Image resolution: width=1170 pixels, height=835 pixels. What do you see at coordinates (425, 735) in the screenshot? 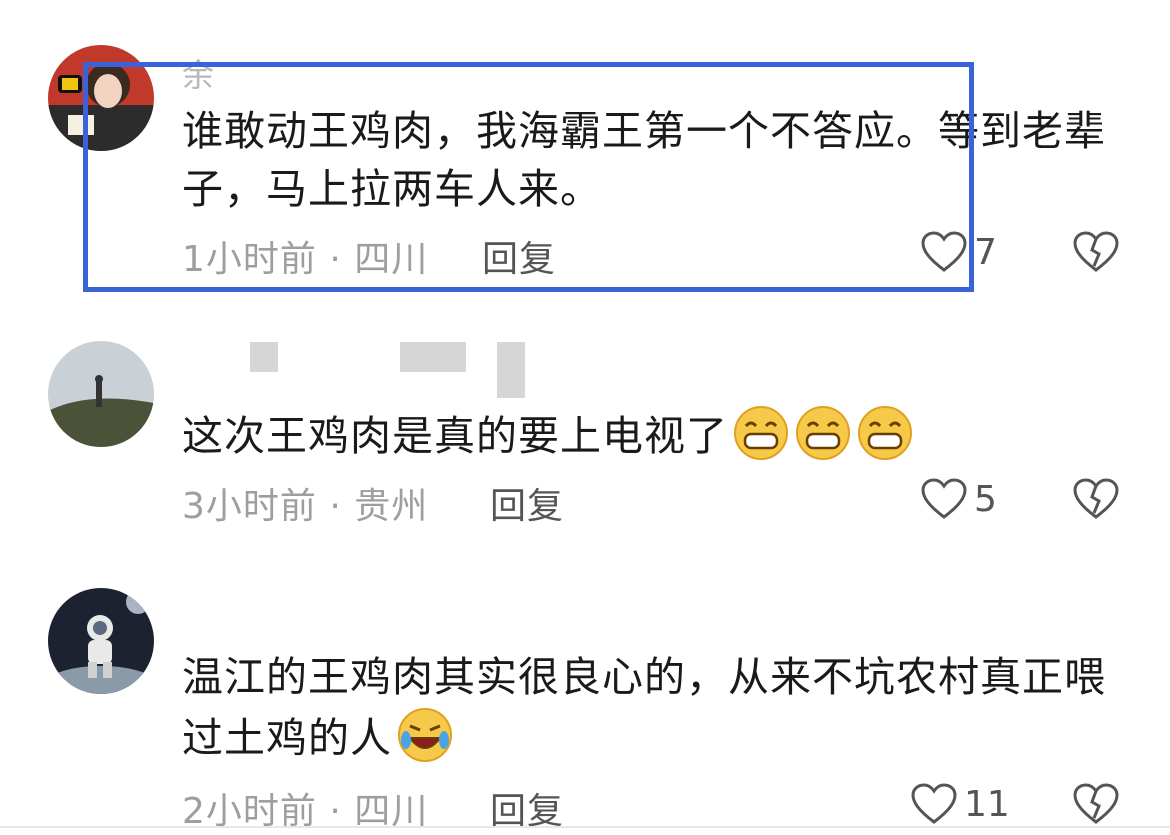
I see `laugh-cry-emoji-icon` at bounding box center [425, 735].